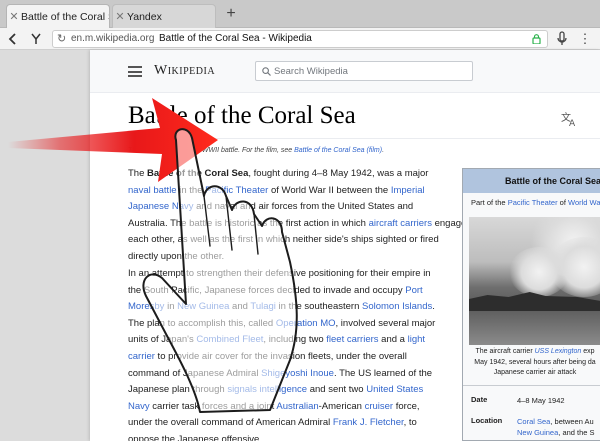 This screenshot has height=441, width=600. What do you see at coordinates (584, 202) in the screenshot?
I see `link-world-war-ii: World War II` at bounding box center [584, 202].